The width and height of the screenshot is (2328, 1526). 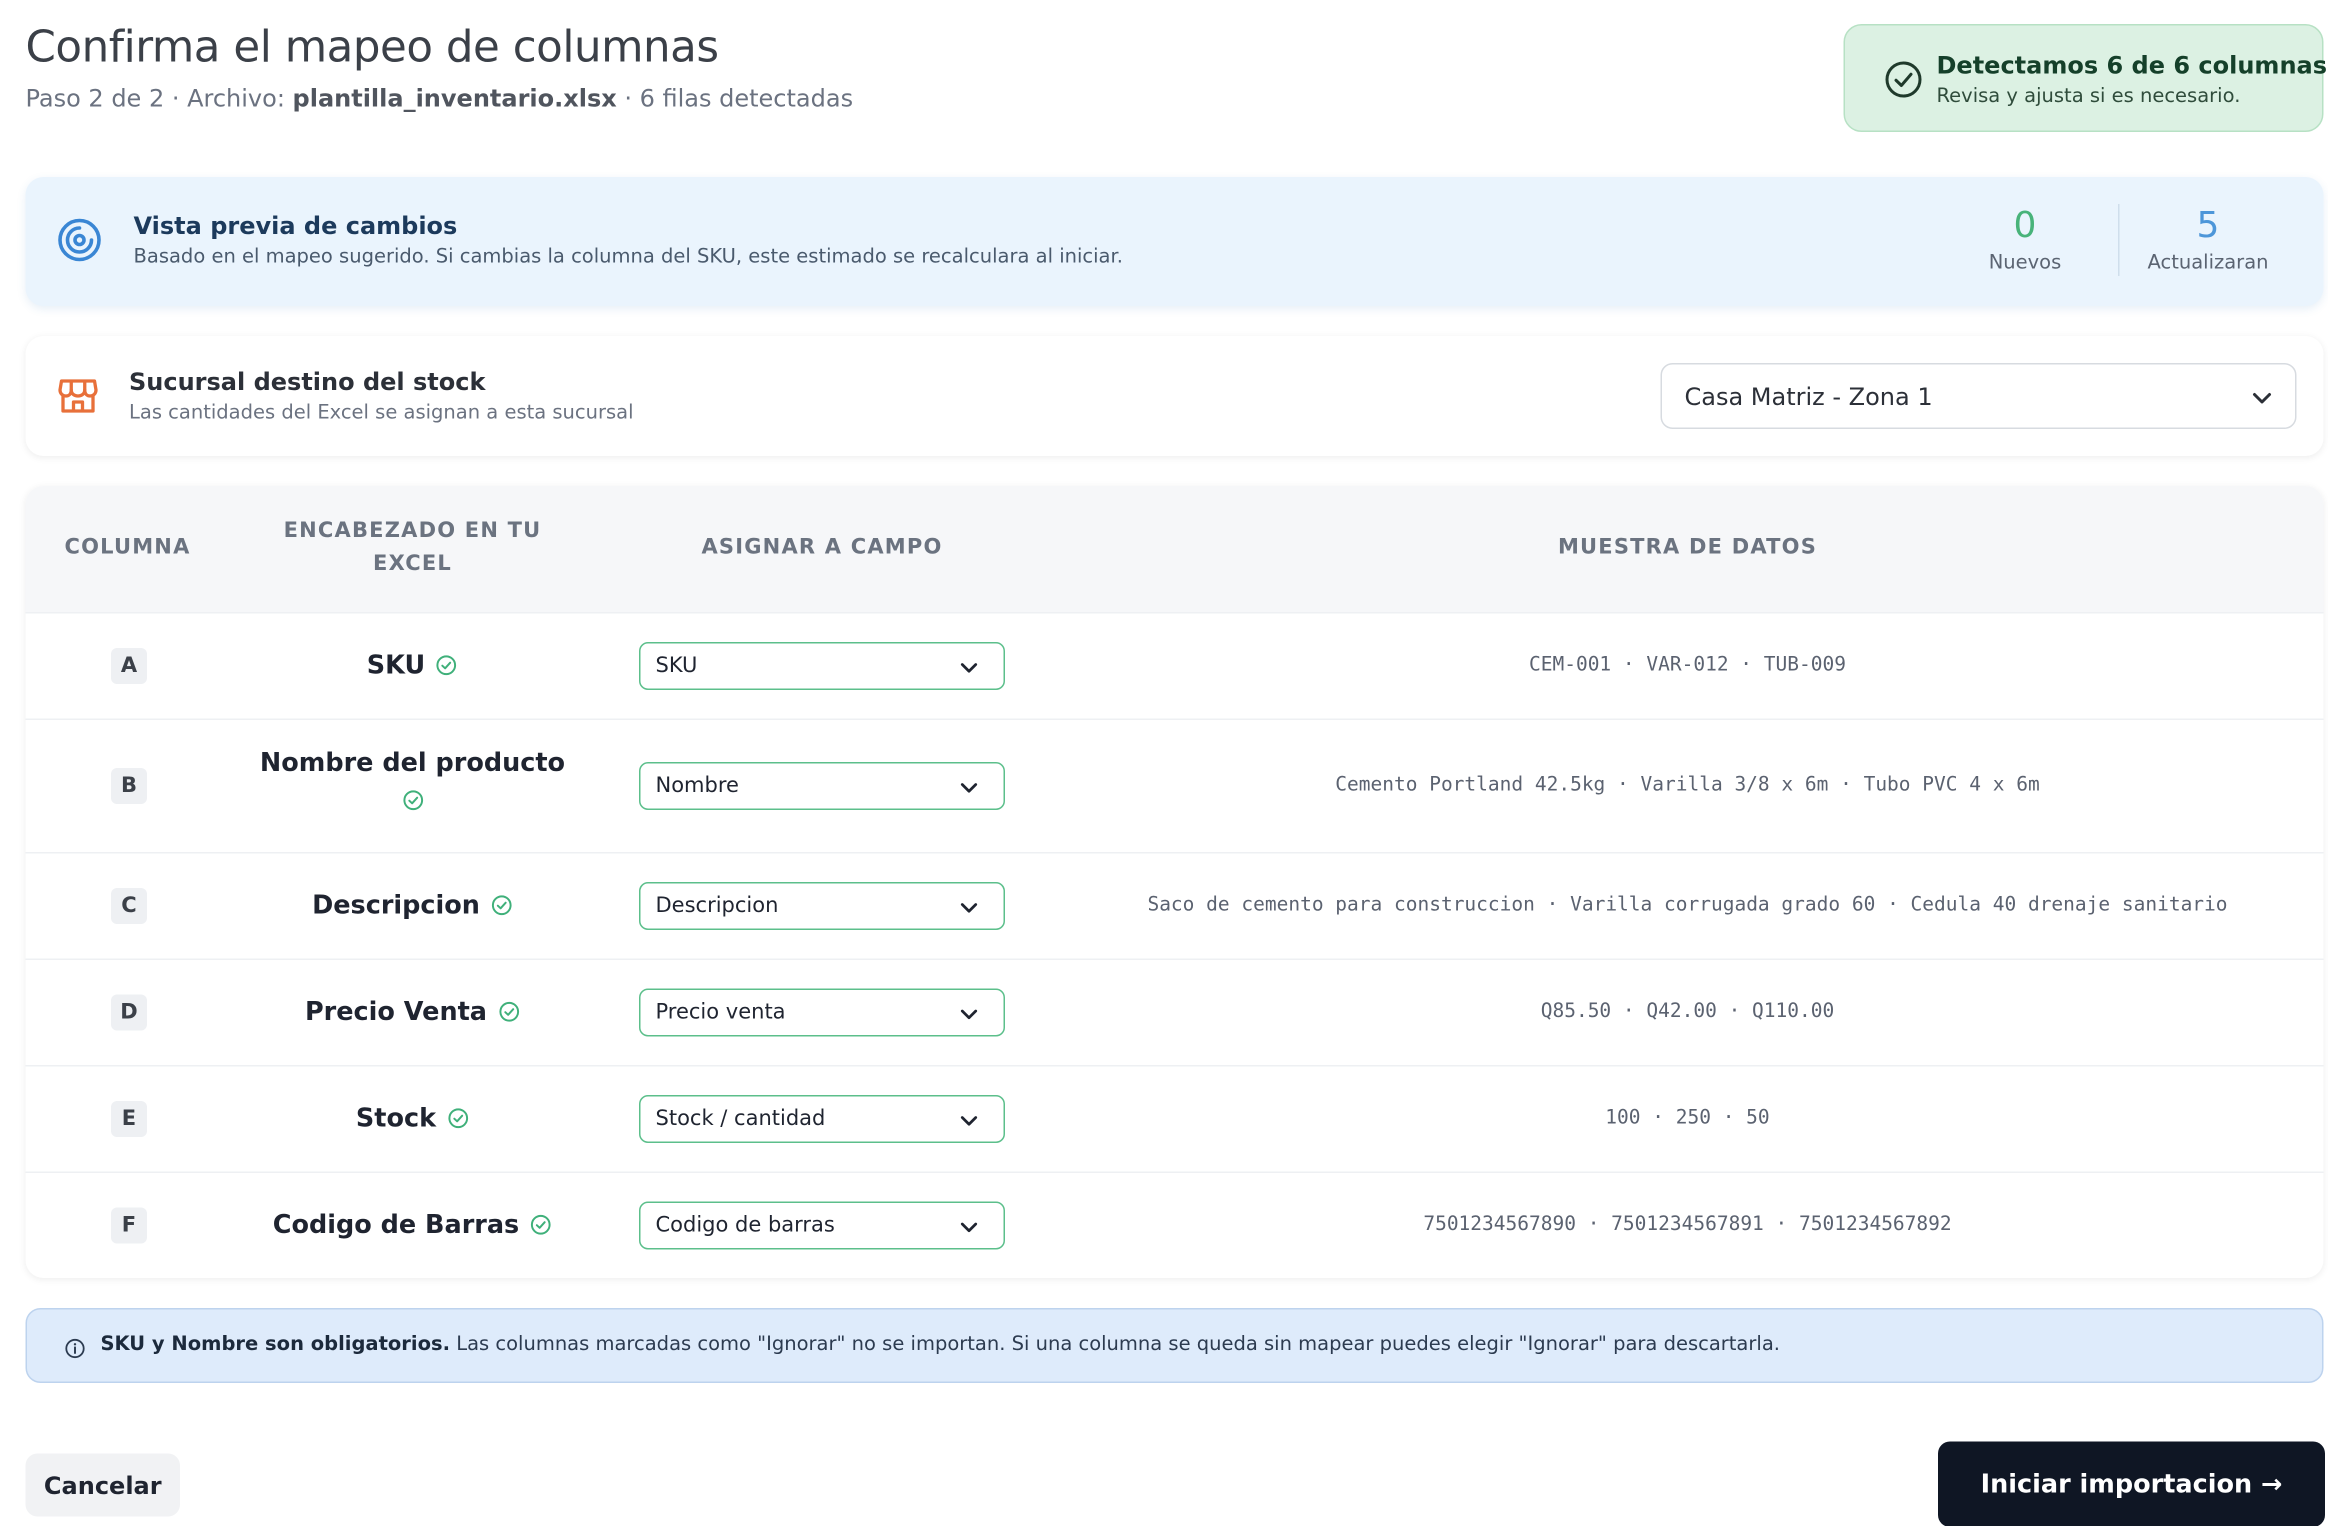 I want to click on updated-items-label: Actualizaran, so click(x=2208, y=263).